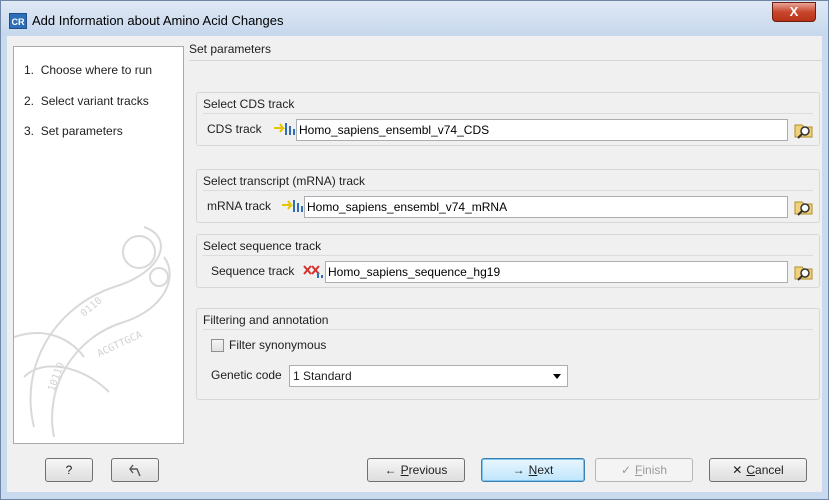 The image size is (829, 500). Describe the element at coordinates (557, 376) in the screenshot. I see `chevron-down-icon` at that location.